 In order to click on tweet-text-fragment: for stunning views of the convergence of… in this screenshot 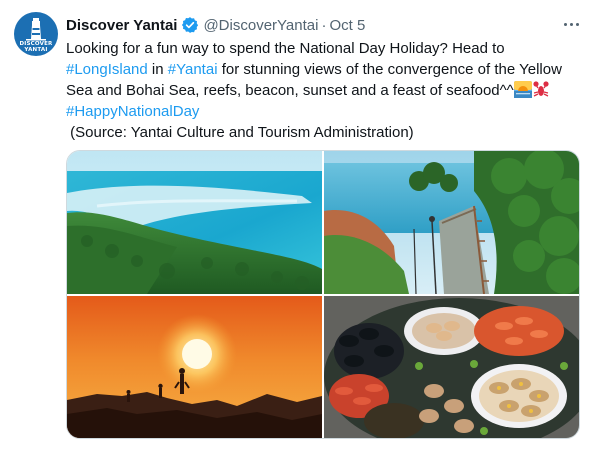, I will do `click(389, 69)`.